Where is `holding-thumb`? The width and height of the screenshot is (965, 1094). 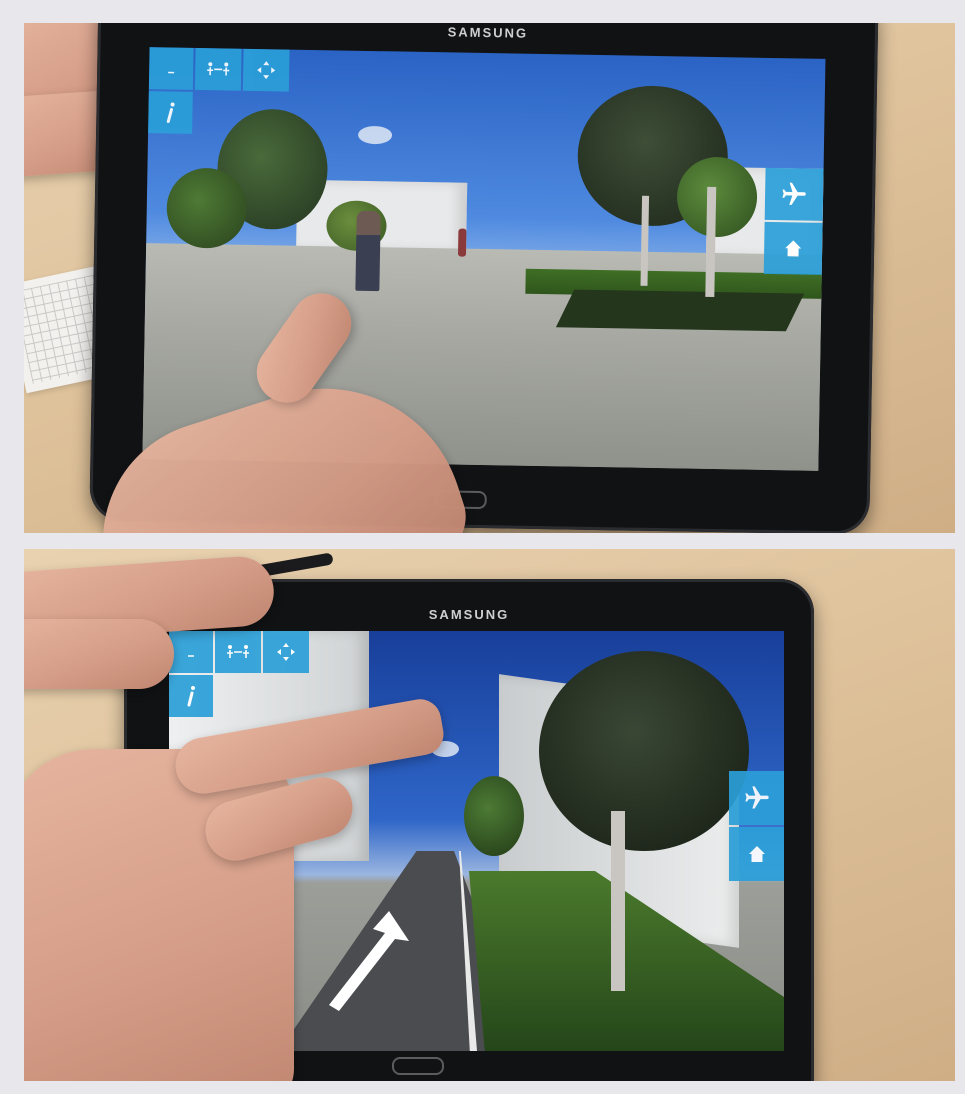 holding-thumb is located at coordinates (99, 654).